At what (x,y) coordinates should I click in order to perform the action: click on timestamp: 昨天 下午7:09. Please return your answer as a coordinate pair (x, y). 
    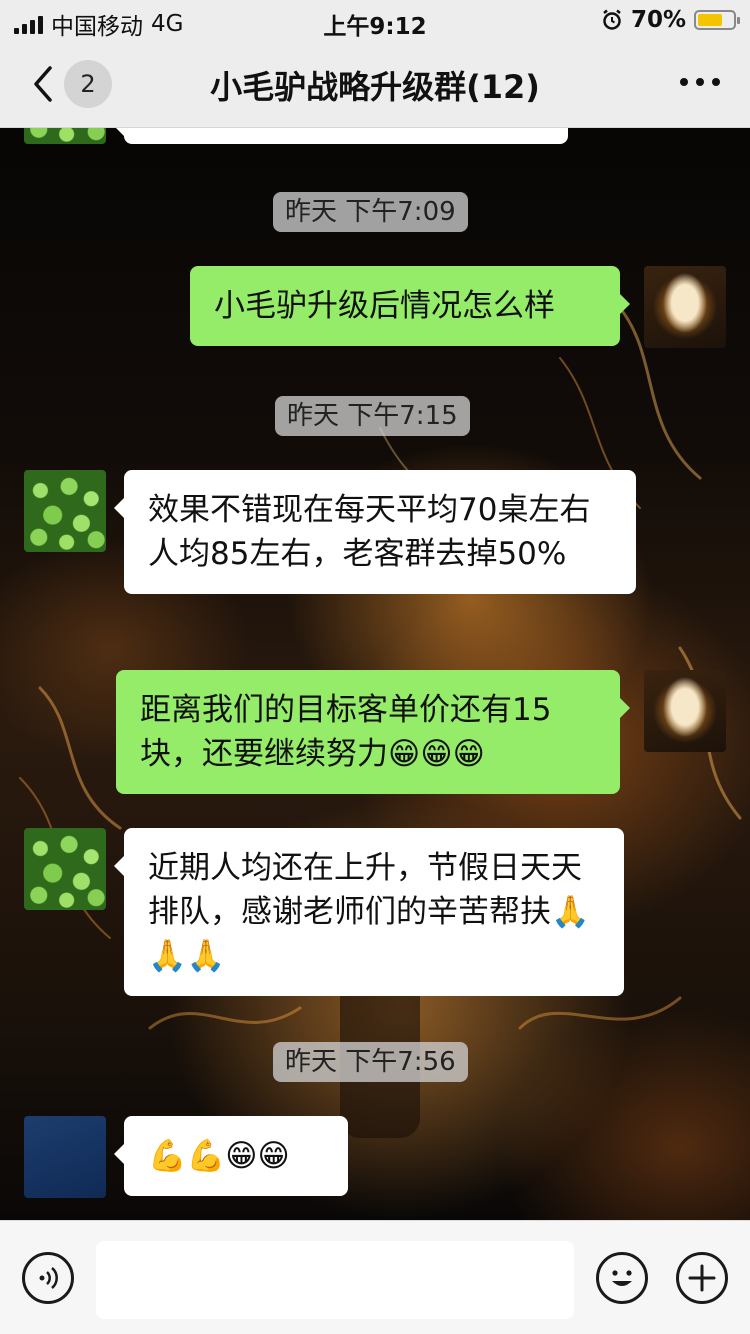
    Looking at the image, I should click on (370, 212).